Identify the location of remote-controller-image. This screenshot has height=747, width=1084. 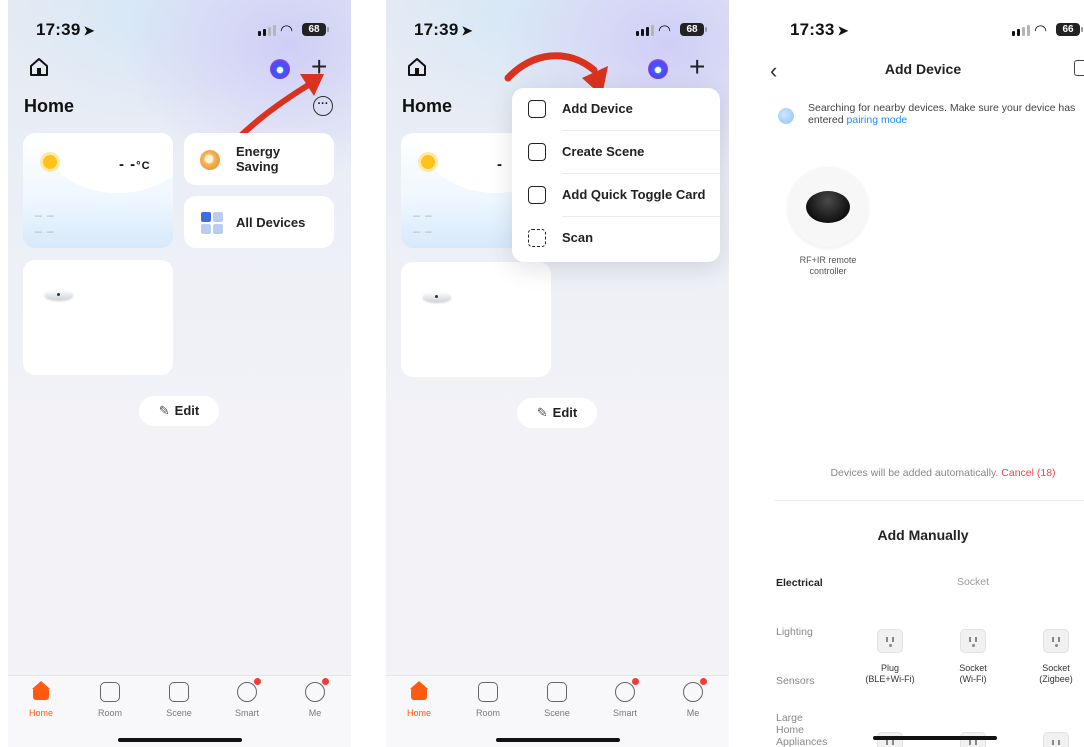
(828, 207).